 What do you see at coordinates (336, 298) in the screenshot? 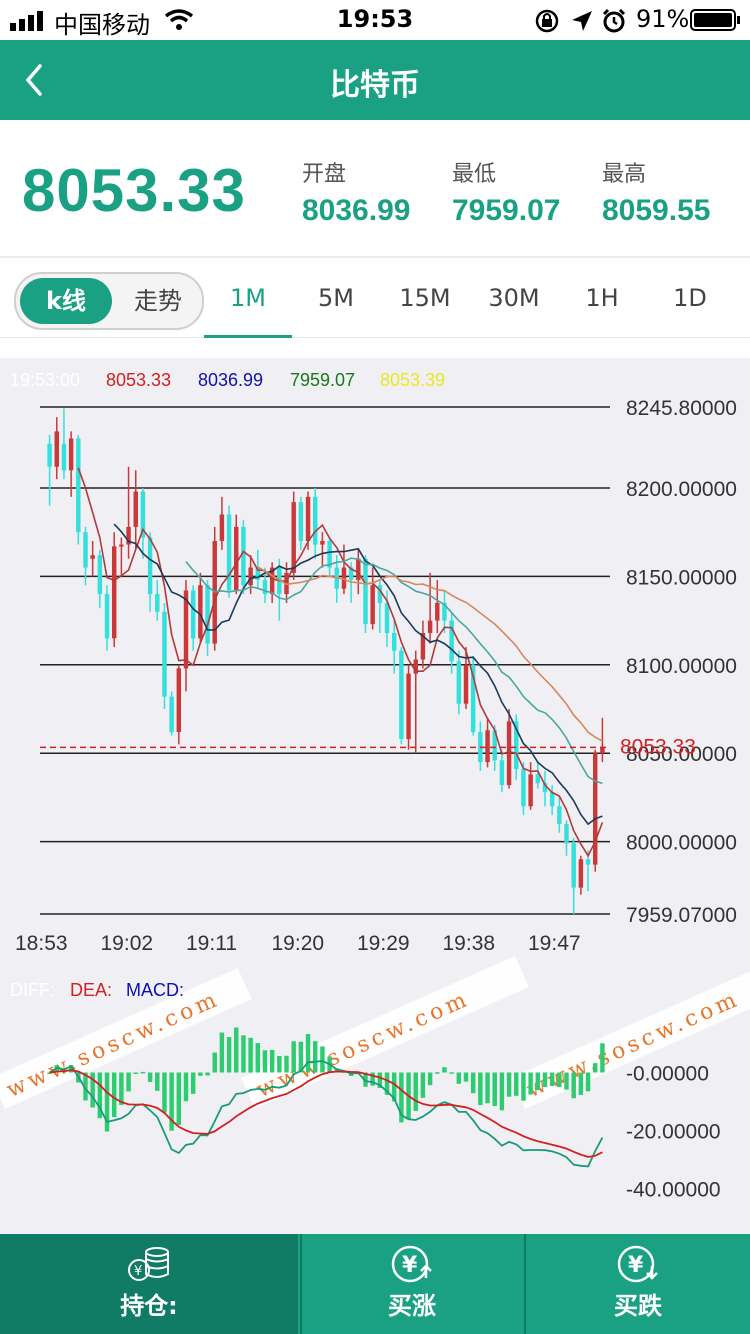
I see `period-tab-5m: 5M` at bounding box center [336, 298].